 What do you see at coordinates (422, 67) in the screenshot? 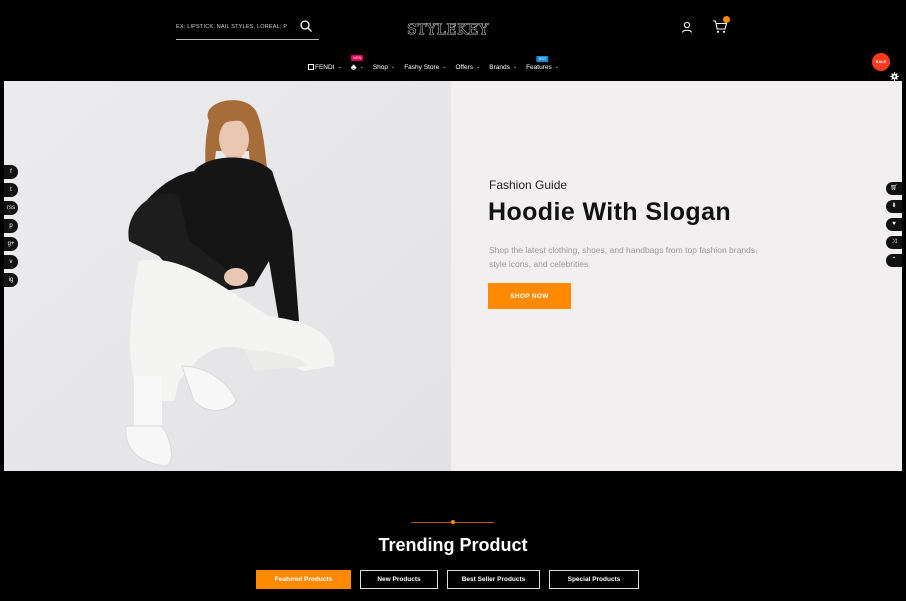
I see `nav-item-label: Fashy Store` at bounding box center [422, 67].